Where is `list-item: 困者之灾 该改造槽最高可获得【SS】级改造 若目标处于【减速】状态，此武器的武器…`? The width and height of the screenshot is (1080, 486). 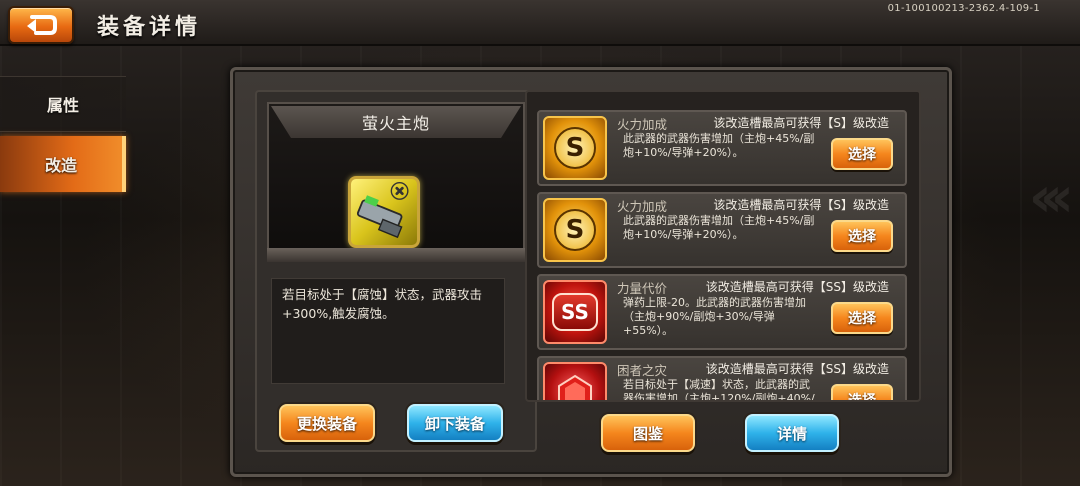
list-item: 困者之灾 该改造槽最高可获得【SS】级改造 若目标处于【减速】状态，此武器的武器… is located at coordinates (722, 379).